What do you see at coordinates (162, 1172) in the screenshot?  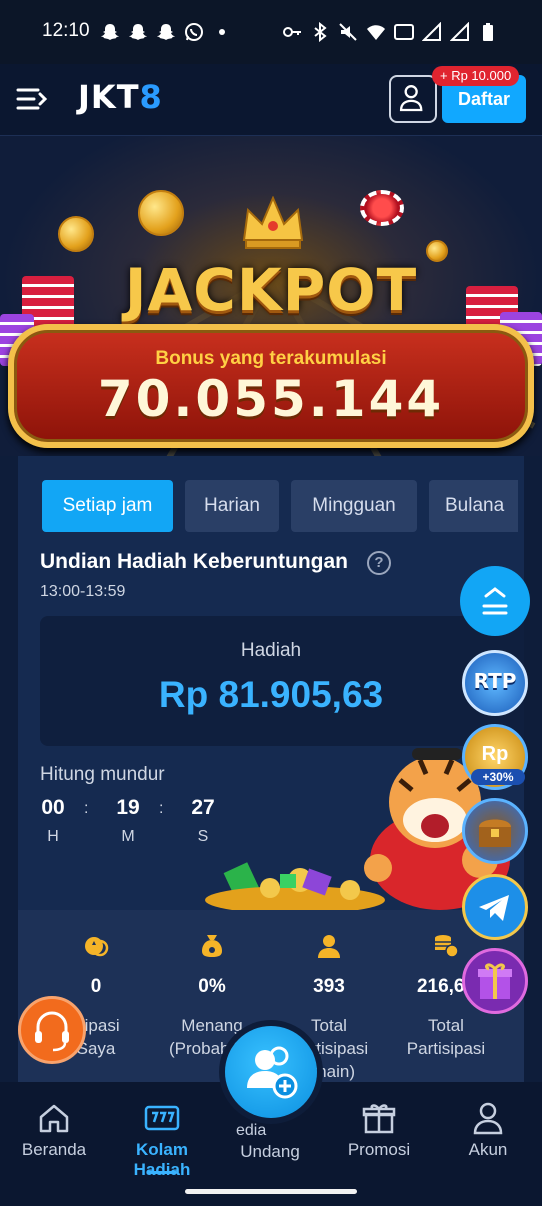 I see `nav-active-indicator` at bounding box center [162, 1172].